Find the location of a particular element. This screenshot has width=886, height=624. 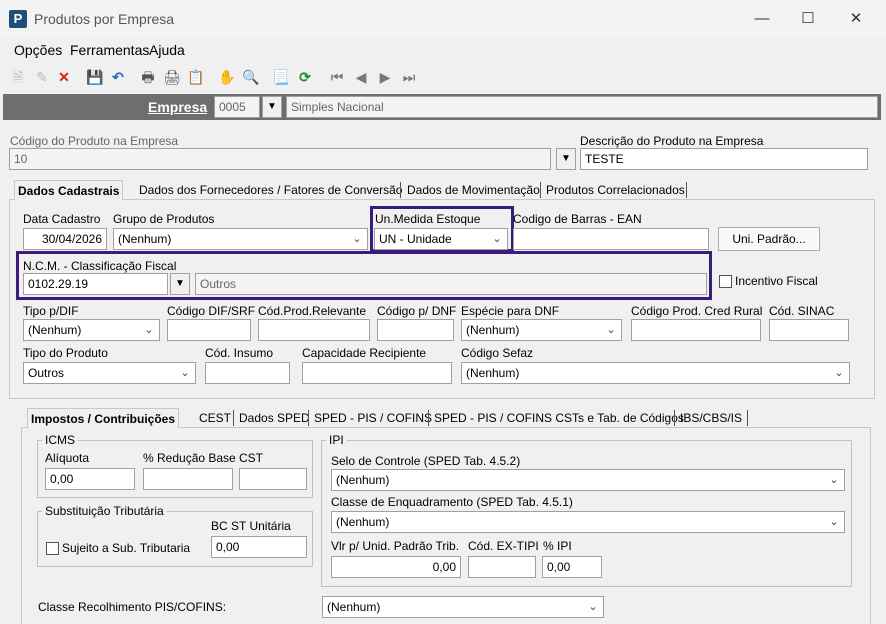

reducao-base-input is located at coordinates (188, 479).